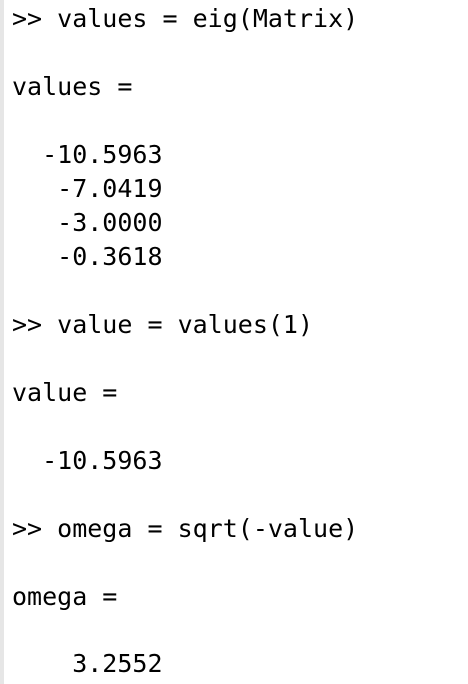  What do you see at coordinates (87, 256) in the screenshot?
I see `output-value-row: -0.3618` at bounding box center [87, 256].